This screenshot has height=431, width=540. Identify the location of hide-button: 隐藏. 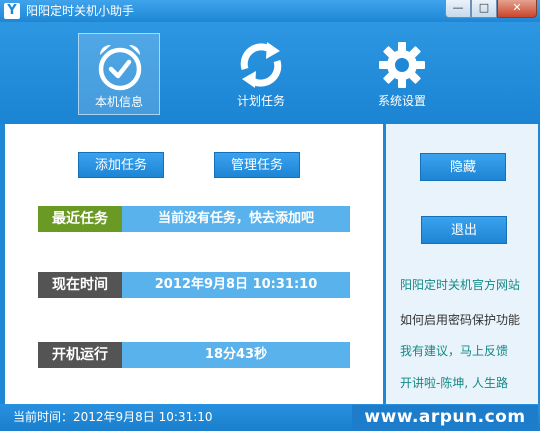
(463, 167).